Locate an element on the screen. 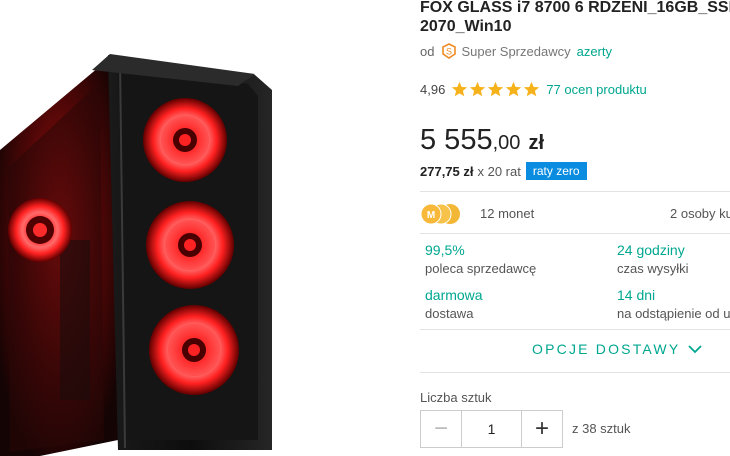  rating-stars is located at coordinates (495, 89).